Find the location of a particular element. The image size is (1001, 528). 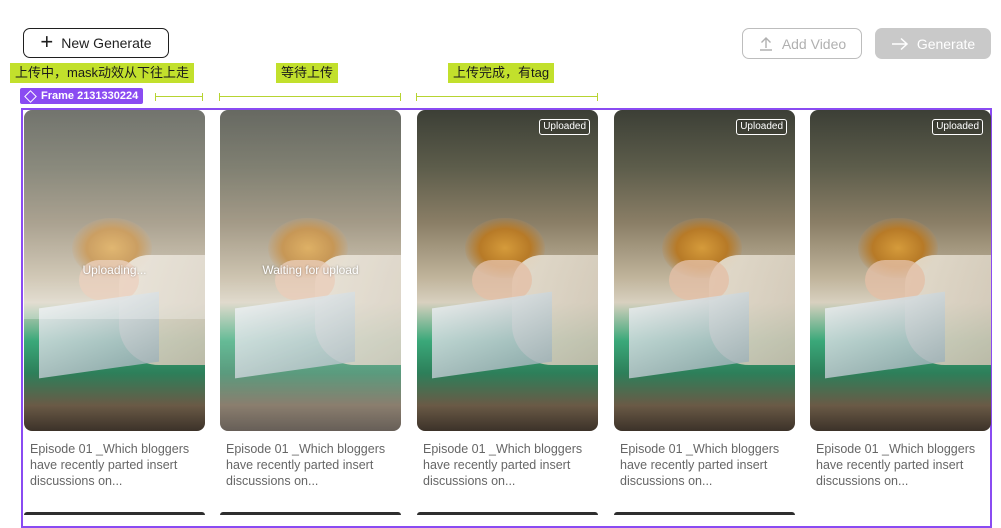

new-generate-label: New Generate is located at coordinates (106, 43).